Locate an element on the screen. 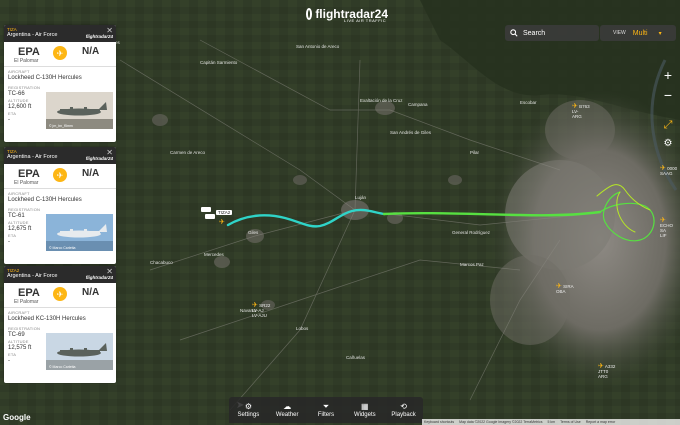 This screenshot has width=680, height=425. fullscreen-icon: ⤢ is located at coordinates (668, 124).